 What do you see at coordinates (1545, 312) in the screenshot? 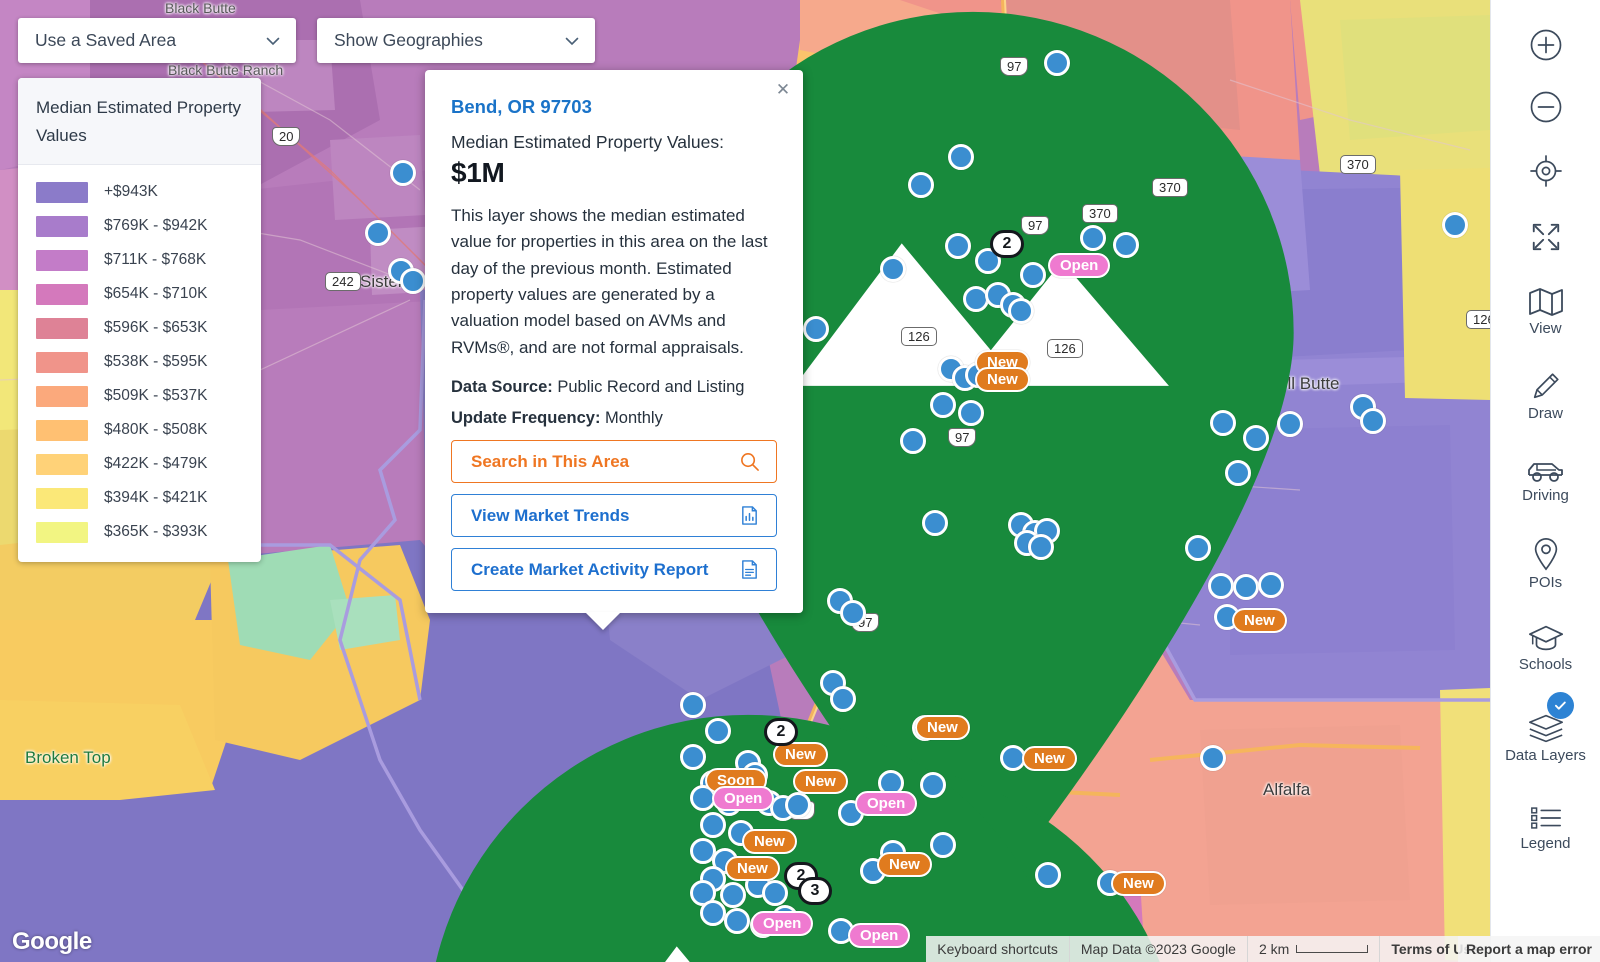
I see `sidebar-item-view: View` at bounding box center [1545, 312].